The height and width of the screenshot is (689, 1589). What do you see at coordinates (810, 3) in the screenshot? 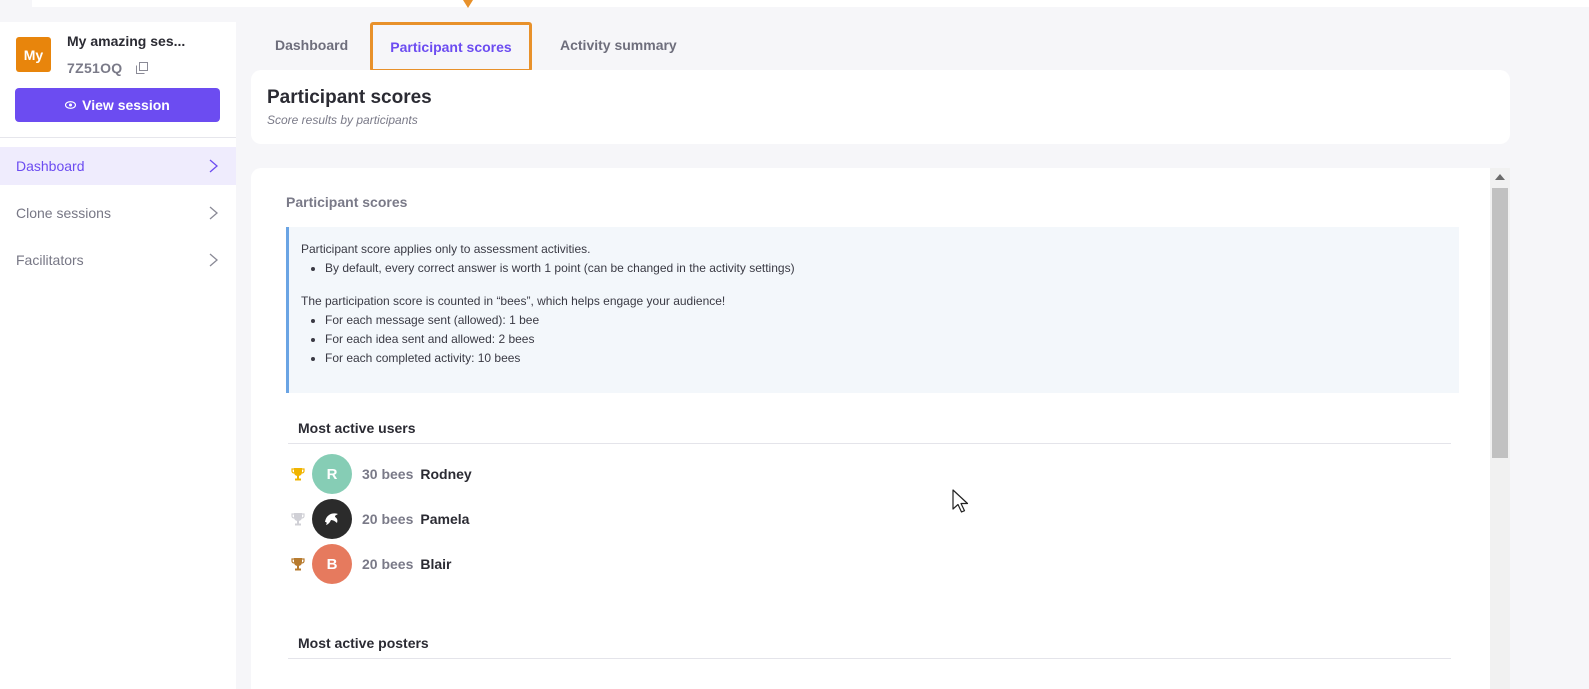
I see `top-bar` at bounding box center [810, 3].